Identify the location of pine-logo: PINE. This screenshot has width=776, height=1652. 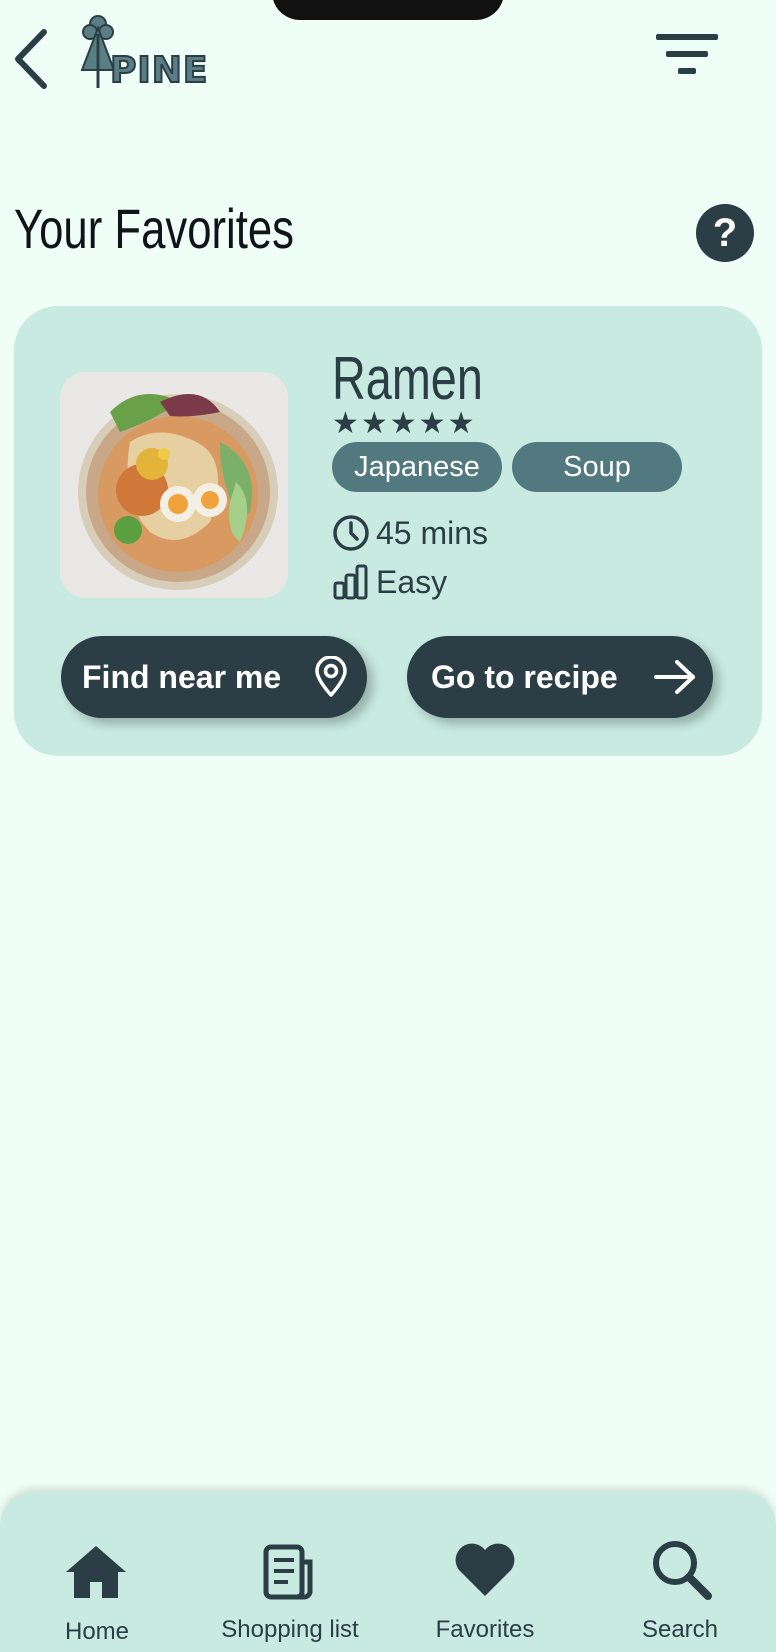
(153, 53).